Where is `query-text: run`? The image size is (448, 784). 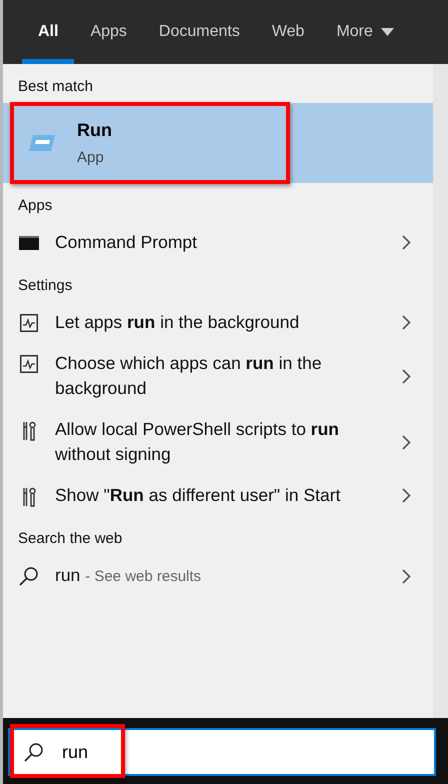
query-text: run is located at coordinates (67, 575).